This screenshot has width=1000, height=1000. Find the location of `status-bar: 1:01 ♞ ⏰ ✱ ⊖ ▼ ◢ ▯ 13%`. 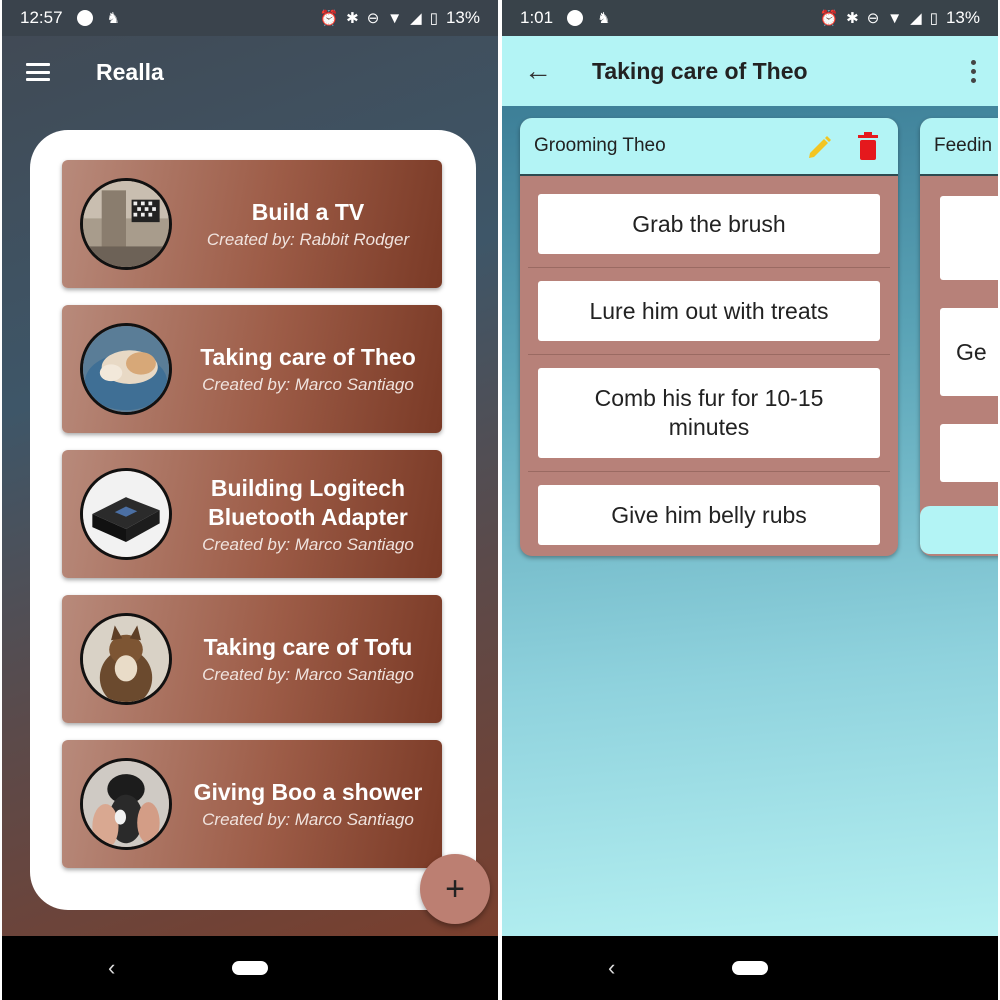

status-bar: 1:01 ♞ ⏰ ✱ ⊖ ▼ ◢ ▯ 13% is located at coordinates (750, 18).